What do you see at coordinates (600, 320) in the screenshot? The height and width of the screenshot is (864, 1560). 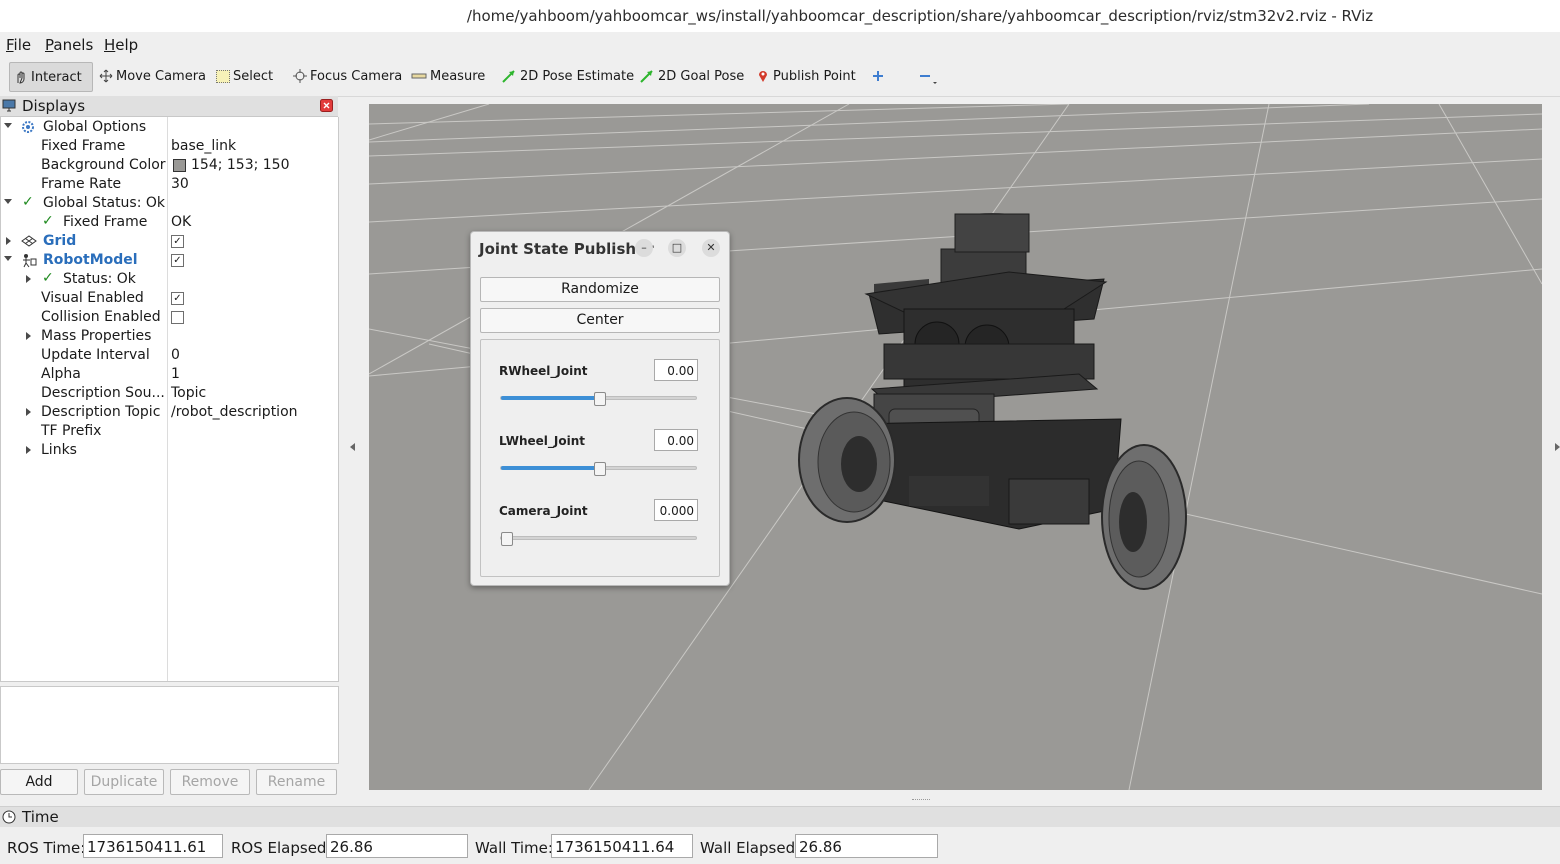 I see `center-button: Center` at bounding box center [600, 320].